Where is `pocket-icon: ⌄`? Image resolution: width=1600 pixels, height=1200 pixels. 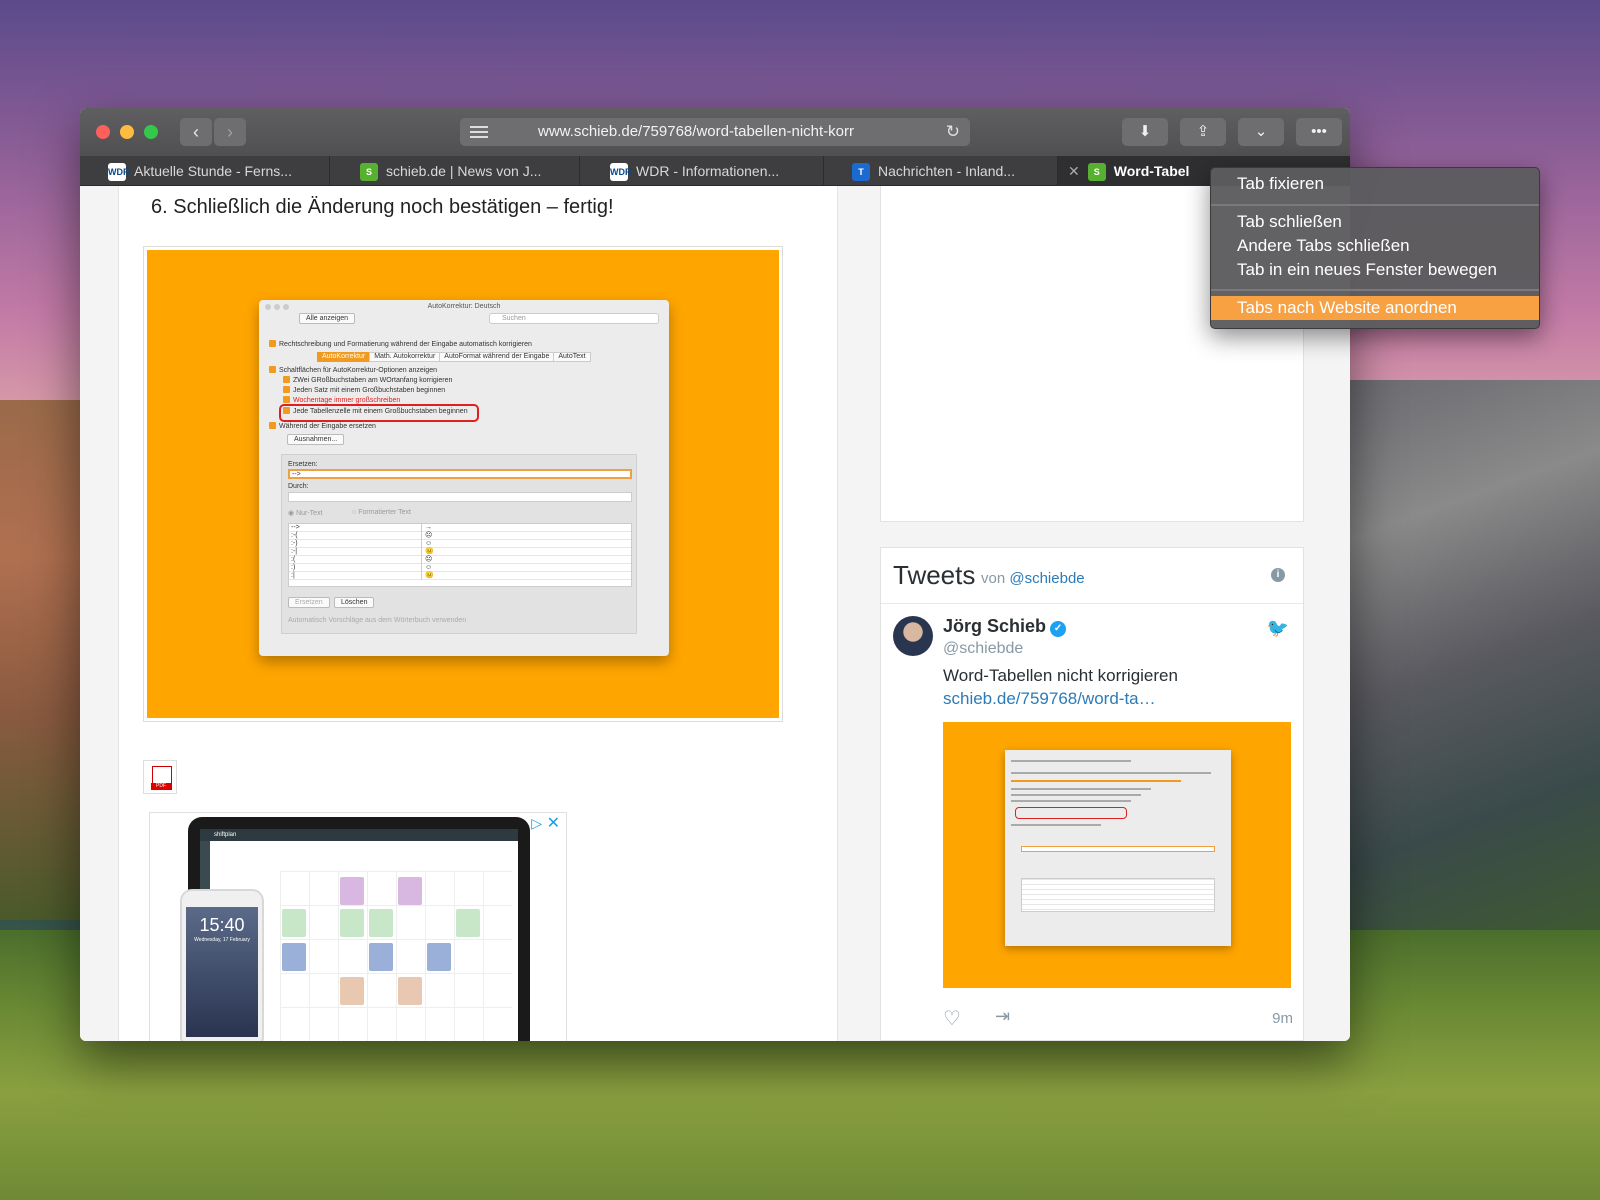 pocket-icon: ⌄ is located at coordinates (1261, 131).